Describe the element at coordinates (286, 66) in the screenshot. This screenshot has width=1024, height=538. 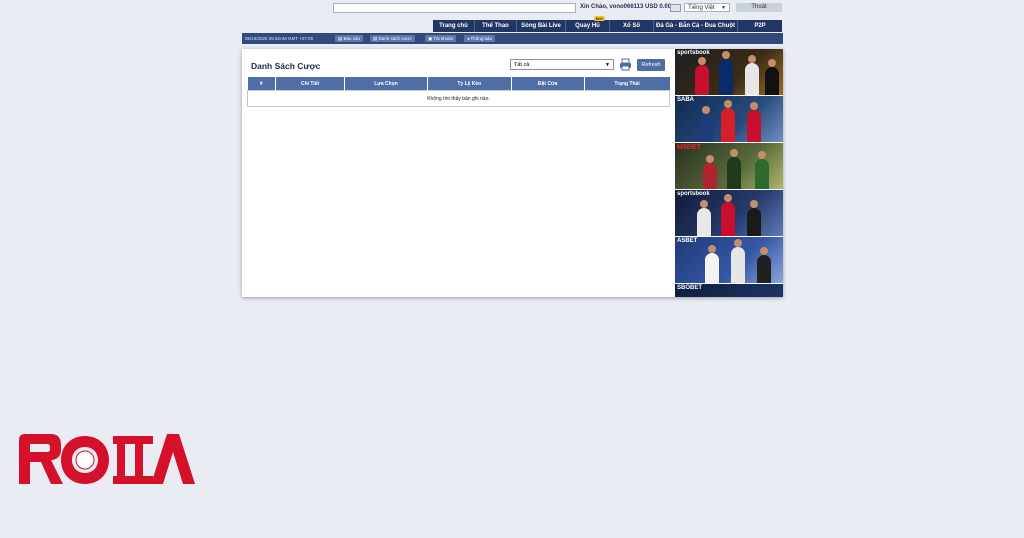
I see `page-title: Danh Sách Cược` at that location.